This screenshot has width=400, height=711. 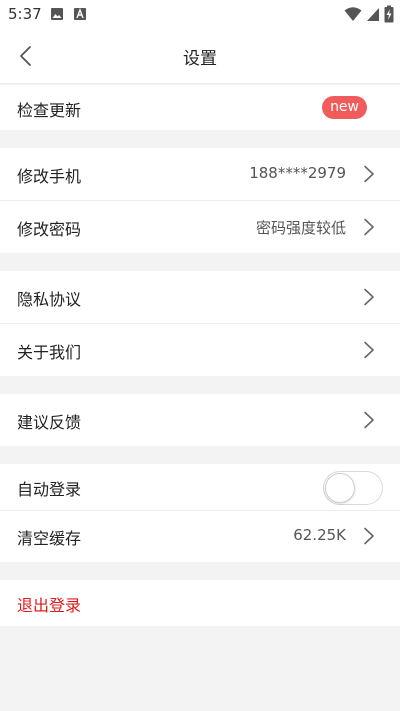 What do you see at coordinates (25, 14) in the screenshot?
I see `status-time: 5:37` at bounding box center [25, 14].